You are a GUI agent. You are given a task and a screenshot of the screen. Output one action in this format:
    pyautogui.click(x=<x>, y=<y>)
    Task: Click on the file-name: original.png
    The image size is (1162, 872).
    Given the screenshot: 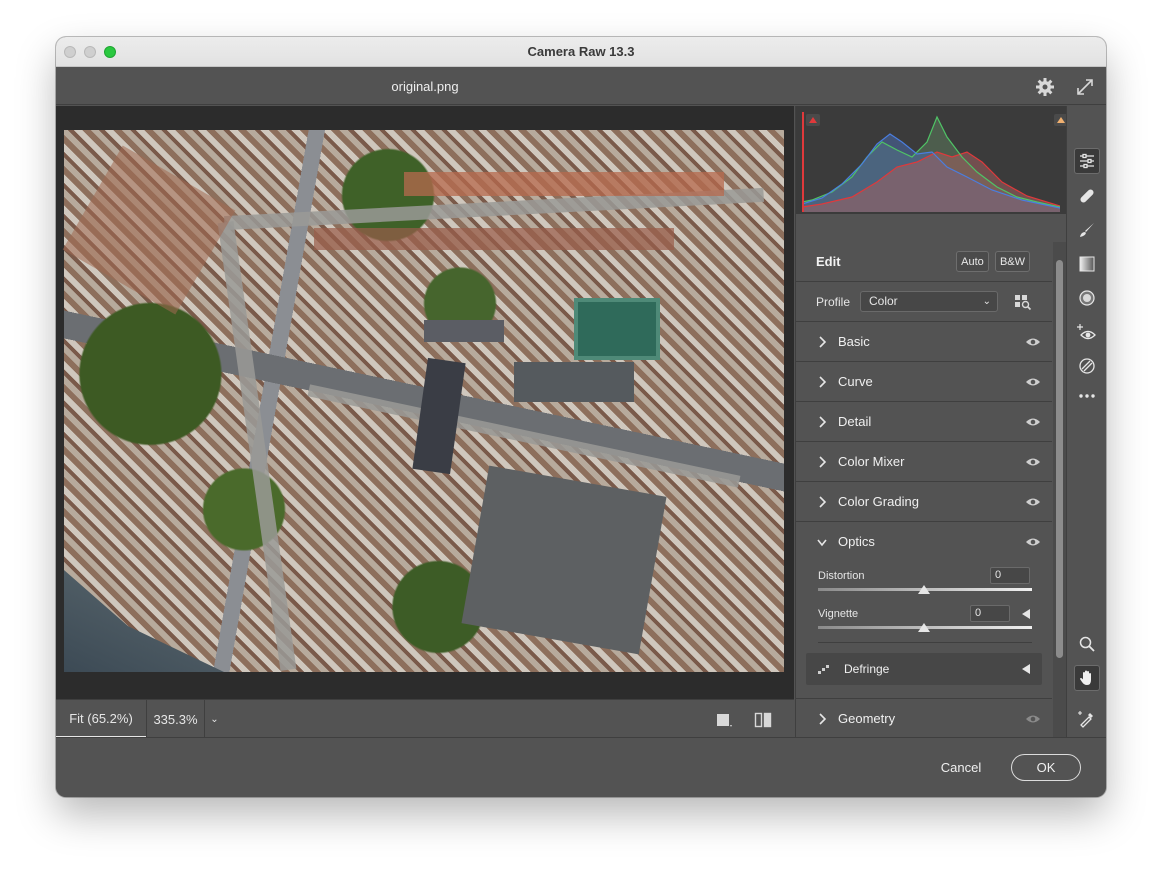 What is the action you would take?
    pyautogui.click(x=425, y=86)
    